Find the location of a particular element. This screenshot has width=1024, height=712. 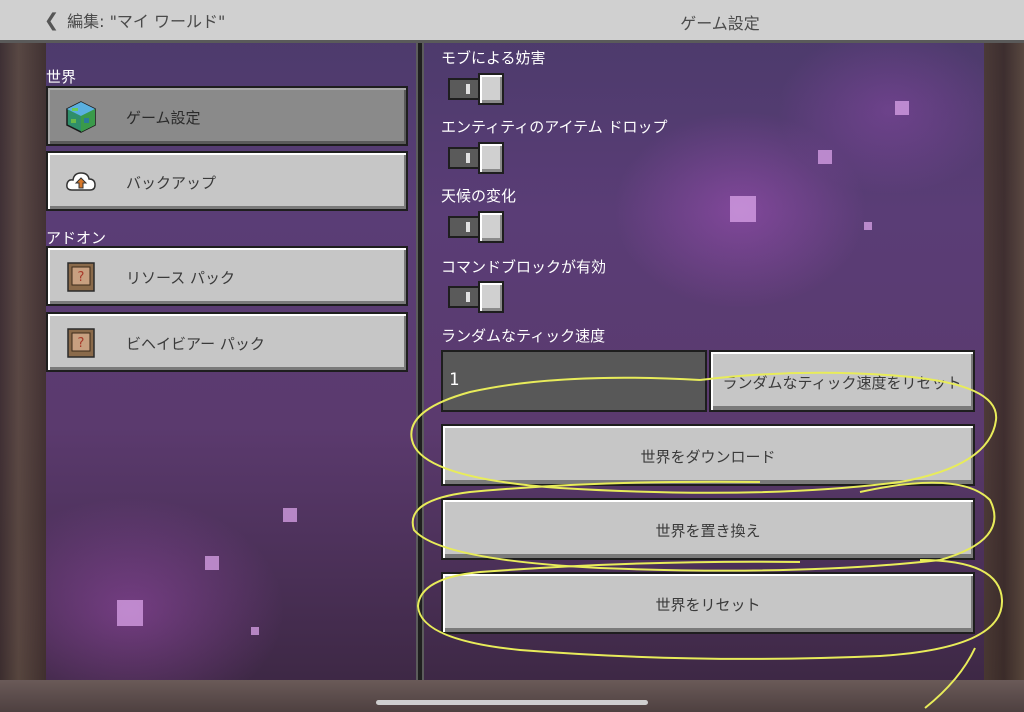

background-ground is located at coordinates (512, 696).